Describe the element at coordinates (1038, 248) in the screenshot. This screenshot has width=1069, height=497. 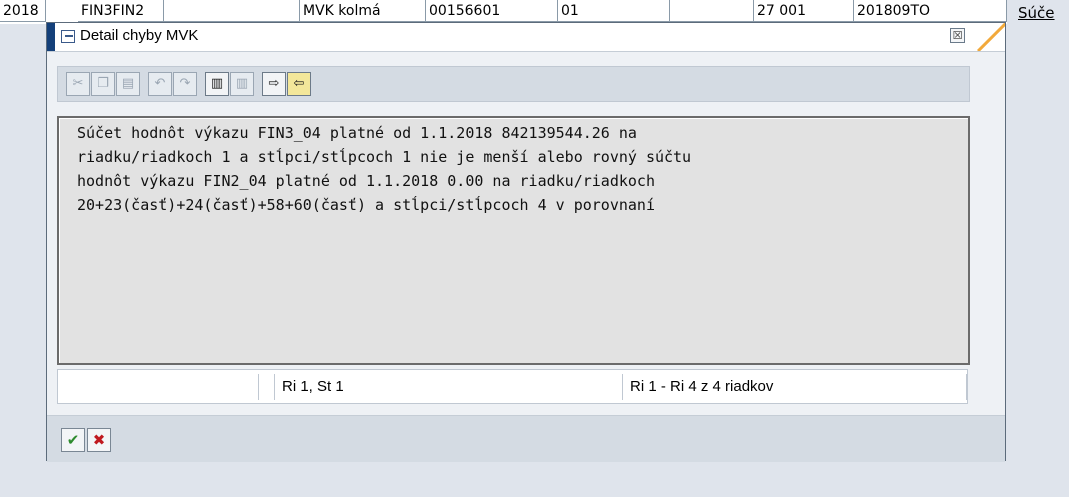
I see `background-right-panel` at that location.